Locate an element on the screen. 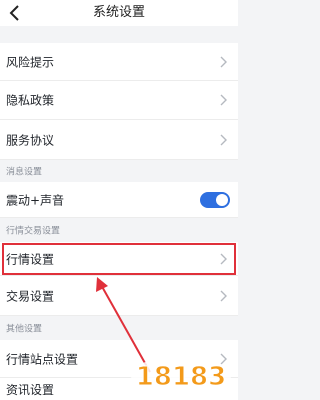 This screenshot has width=320, height=400. annotation-arrow is located at coordinates (123, 325).